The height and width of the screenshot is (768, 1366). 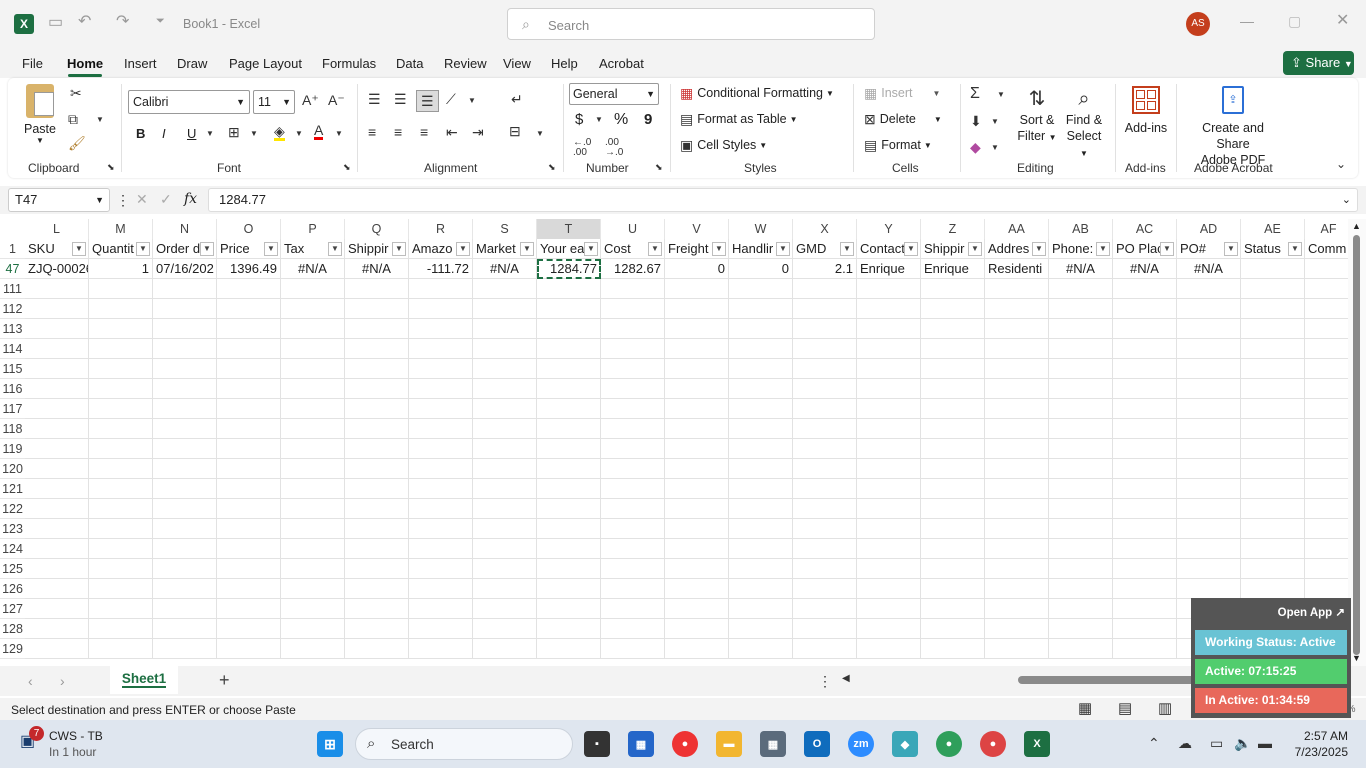 I want to click on expand-formula-icon: ⌄, so click(x=1346, y=200).